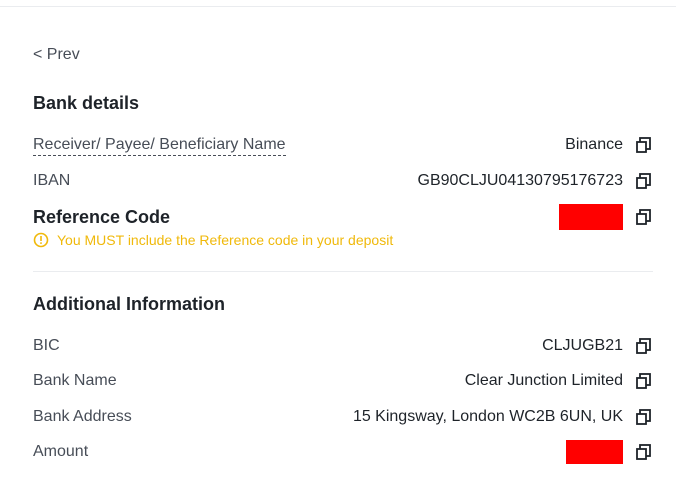 The width and height of the screenshot is (676, 485). Describe the element at coordinates (41, 240) in the screenshot. I see `warning-circle-icon` at that location.